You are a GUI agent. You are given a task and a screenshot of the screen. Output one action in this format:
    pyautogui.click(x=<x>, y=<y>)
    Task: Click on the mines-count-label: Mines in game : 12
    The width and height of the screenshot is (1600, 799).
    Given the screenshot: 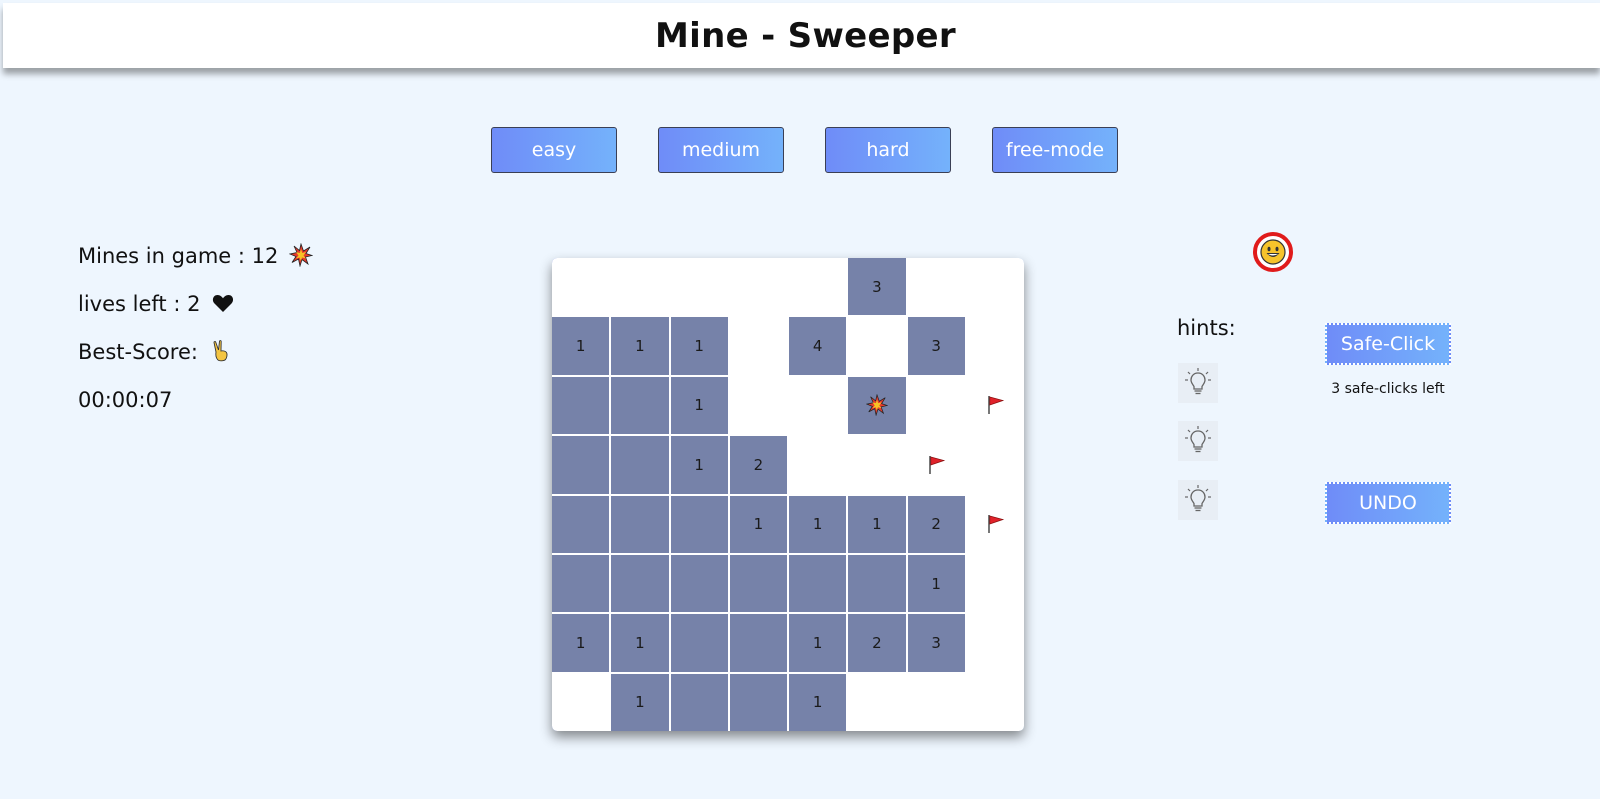 What is the action you would take?
    pyautogui.click(x=178, y=256)
    